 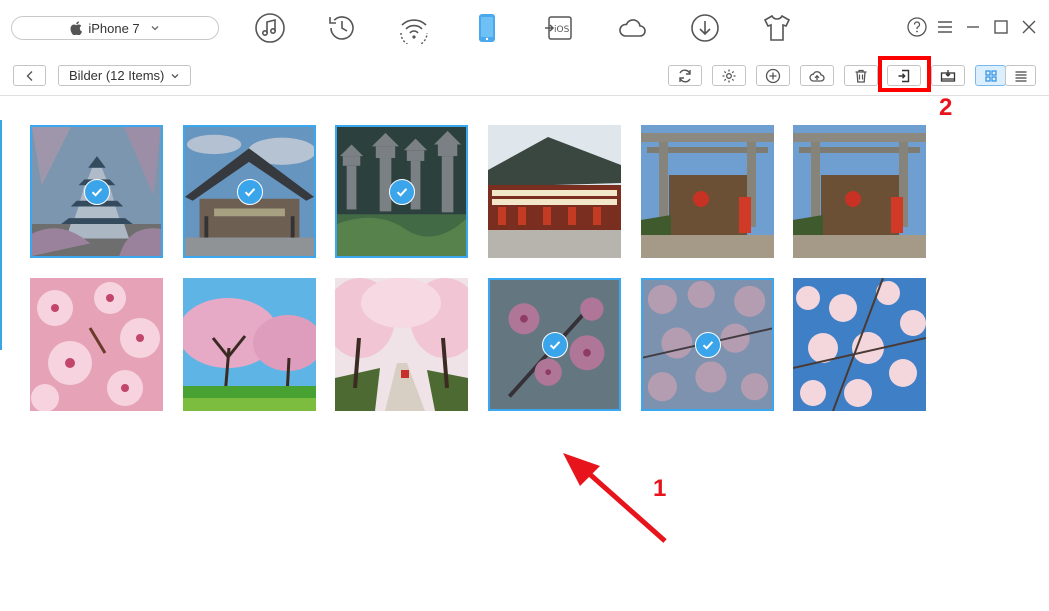 I want to click on grid-view-icon, so click(x=990, y=75).